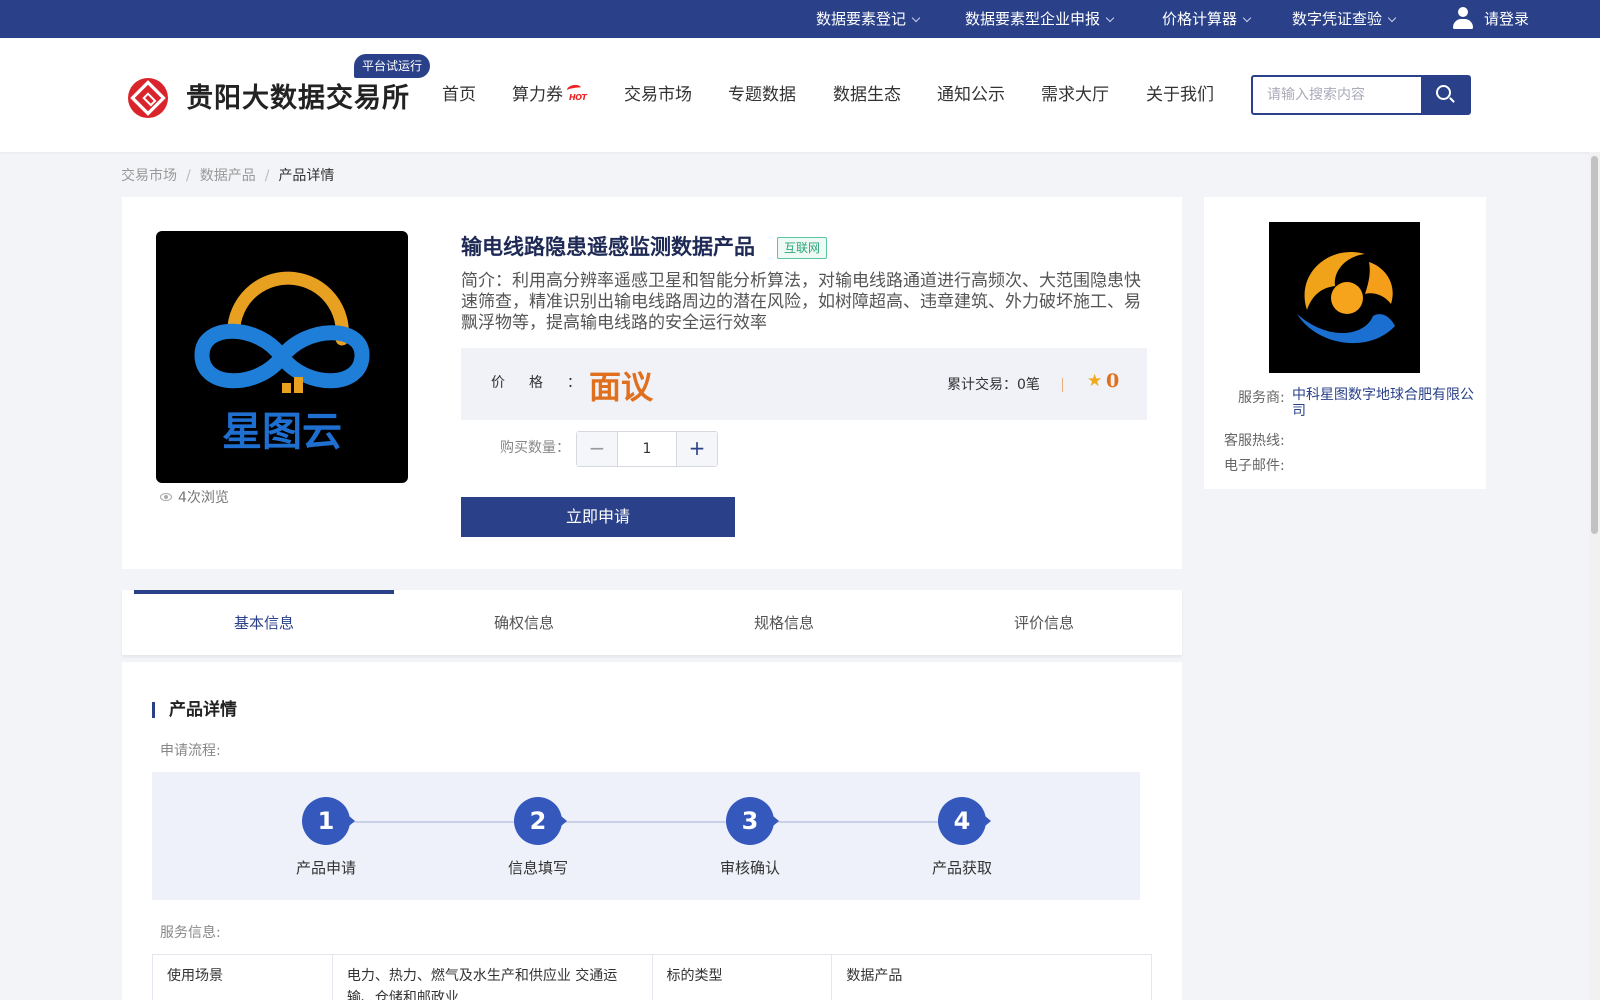 This screenshot has width=1600, height=1000. I want to click on quantity-input: 1, so click(647, 449).